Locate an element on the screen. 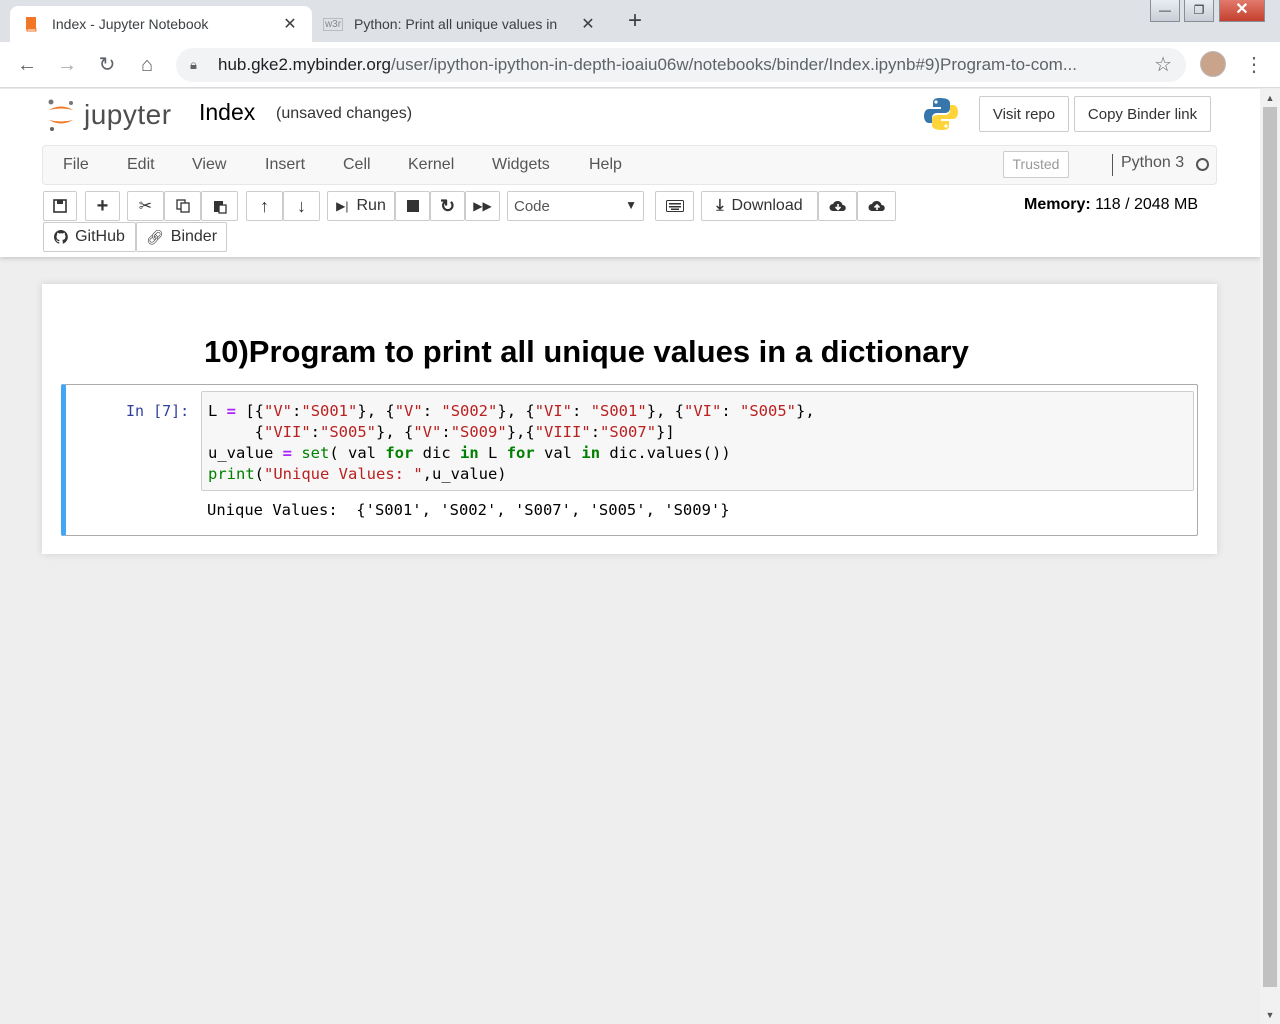  paste-icon is located at coordinates (220, 207).